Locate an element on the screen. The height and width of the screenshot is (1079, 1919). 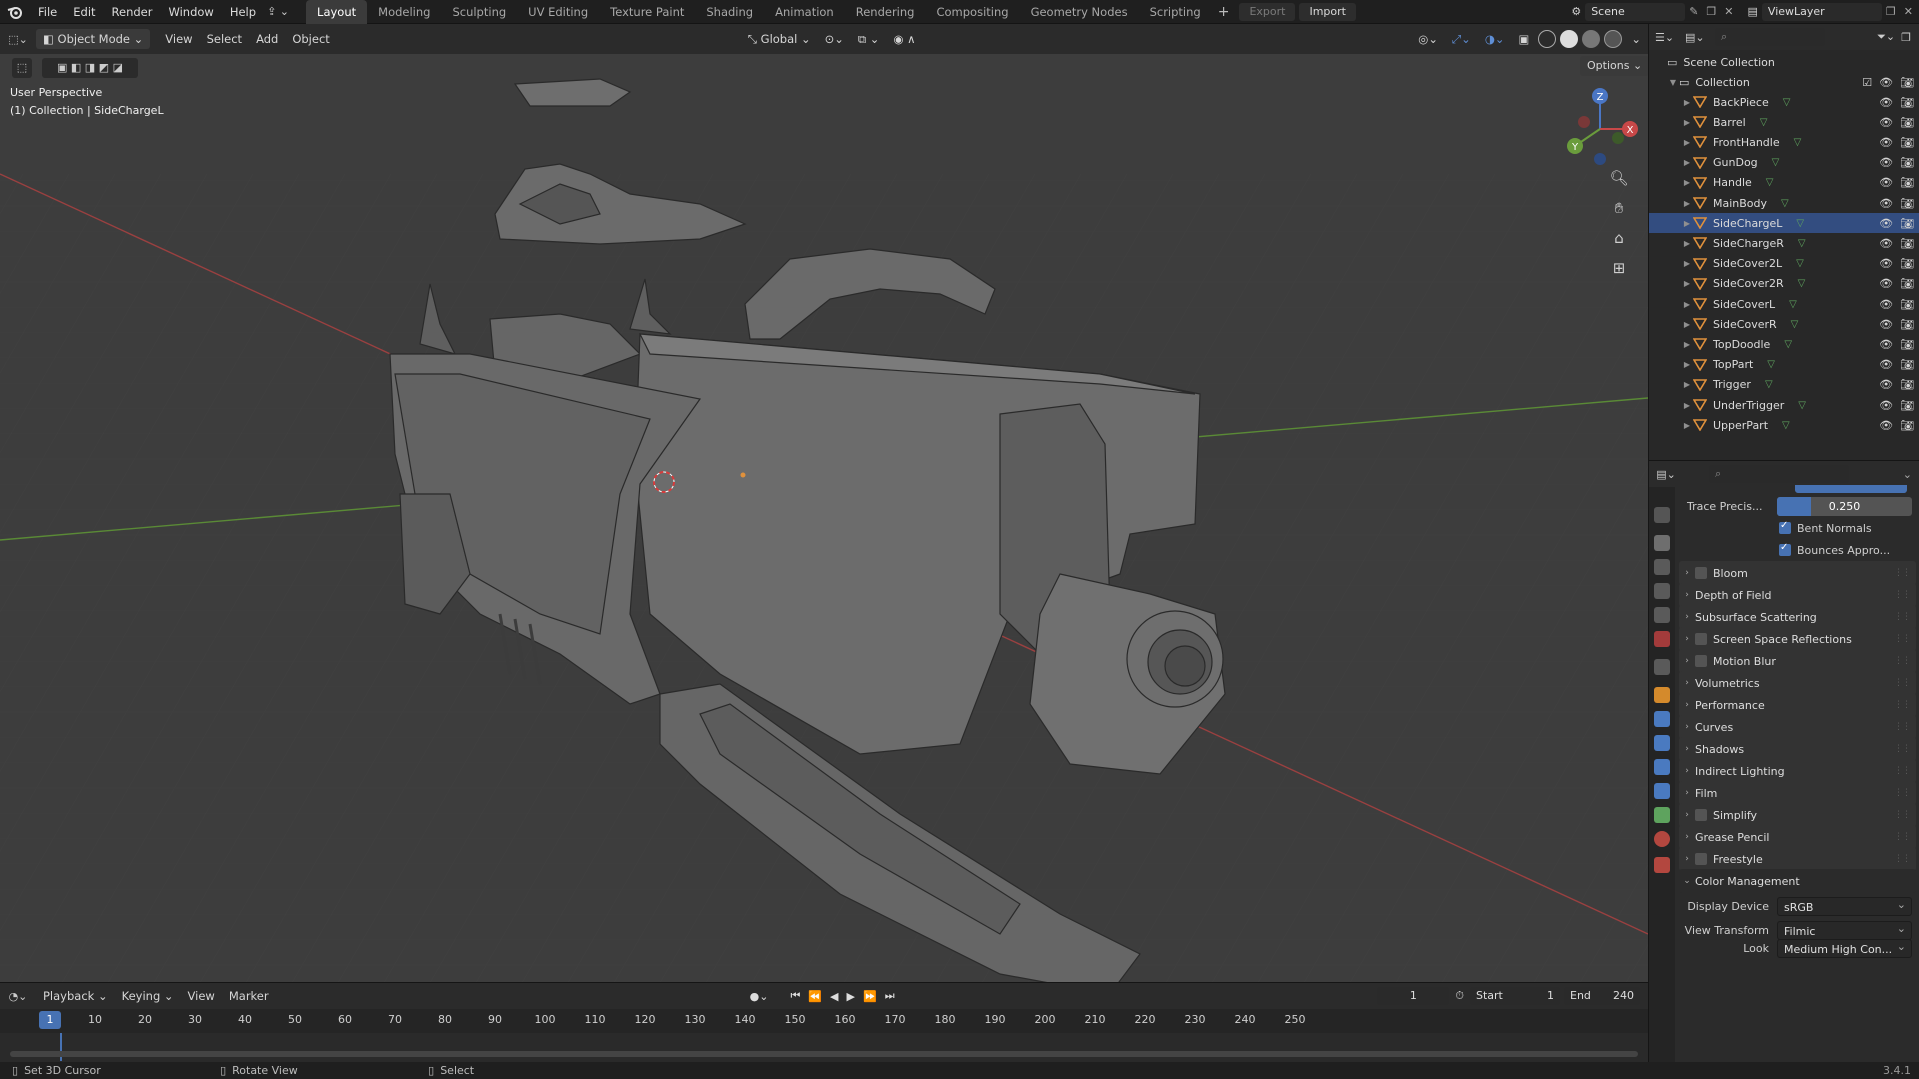
panel-volumetrics: › Volumetrics ⋮⋮ is located at coordinates (1797, 683).